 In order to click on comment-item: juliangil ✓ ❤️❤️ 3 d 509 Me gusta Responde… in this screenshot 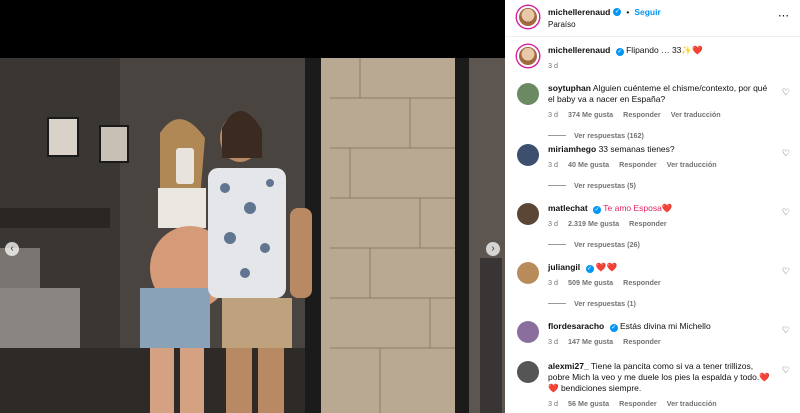, I will do `click(653, 291)`.